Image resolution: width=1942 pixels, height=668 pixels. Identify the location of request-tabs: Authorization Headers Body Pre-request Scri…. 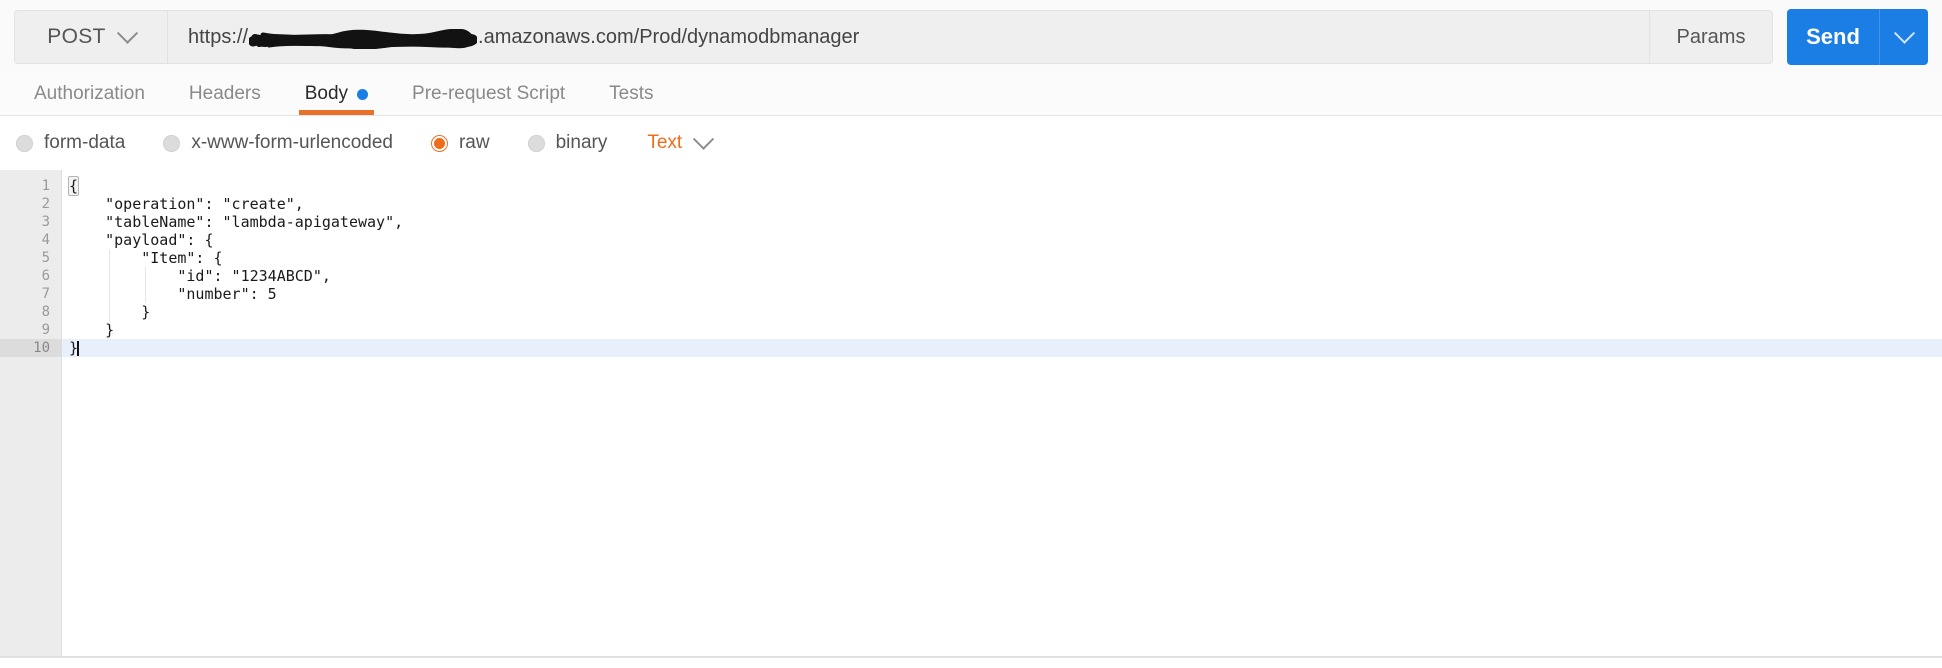
(971, 95).